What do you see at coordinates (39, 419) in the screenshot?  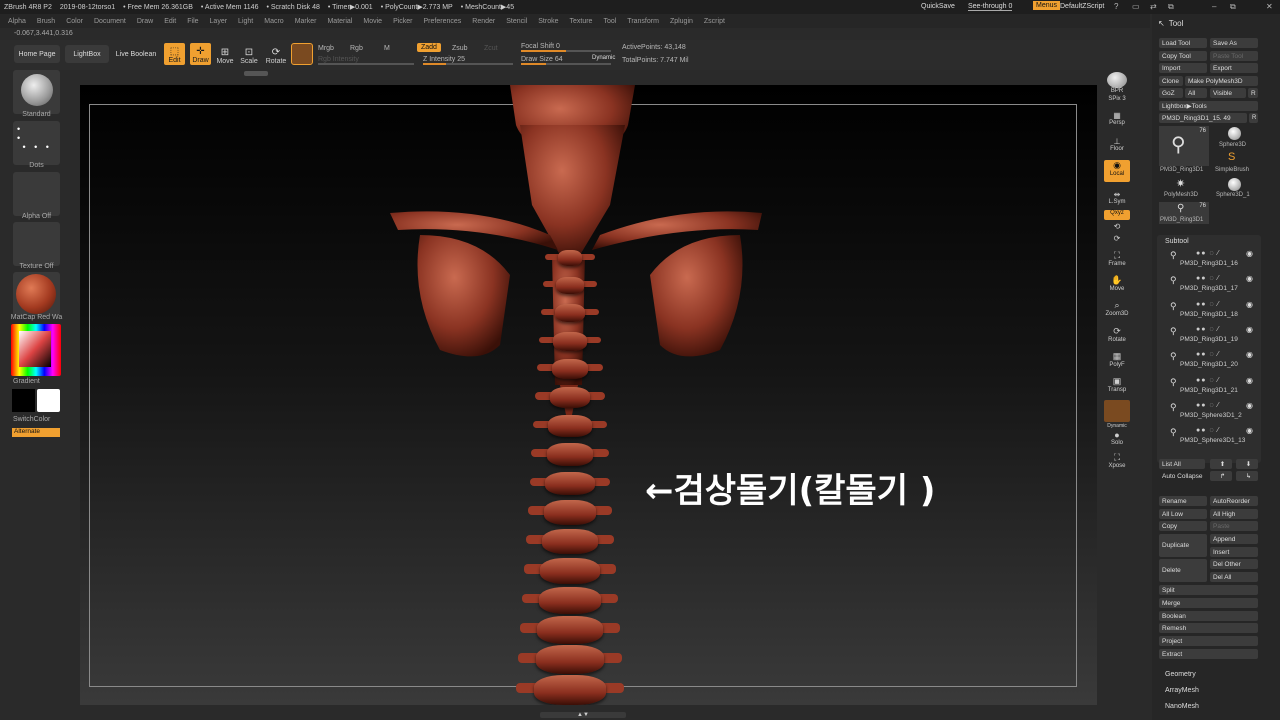 I see `switchcolor-button: SwitchColor` at bounding box center [39, 419].